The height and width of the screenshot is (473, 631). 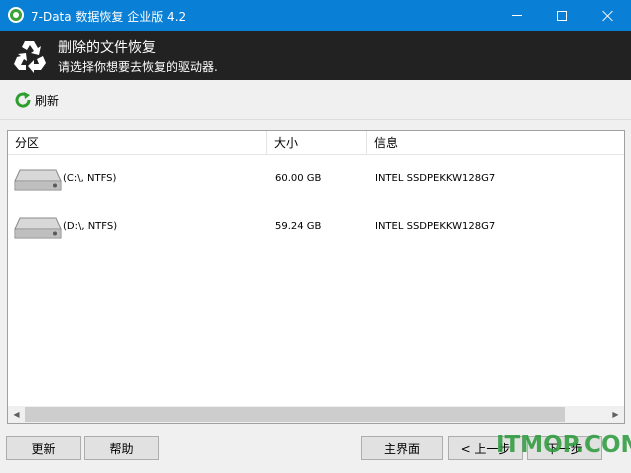 What do you see at coordinates (495, 143) in the screenshot?
I see `column-header-info: 信息` at bounding box center [495, 143].